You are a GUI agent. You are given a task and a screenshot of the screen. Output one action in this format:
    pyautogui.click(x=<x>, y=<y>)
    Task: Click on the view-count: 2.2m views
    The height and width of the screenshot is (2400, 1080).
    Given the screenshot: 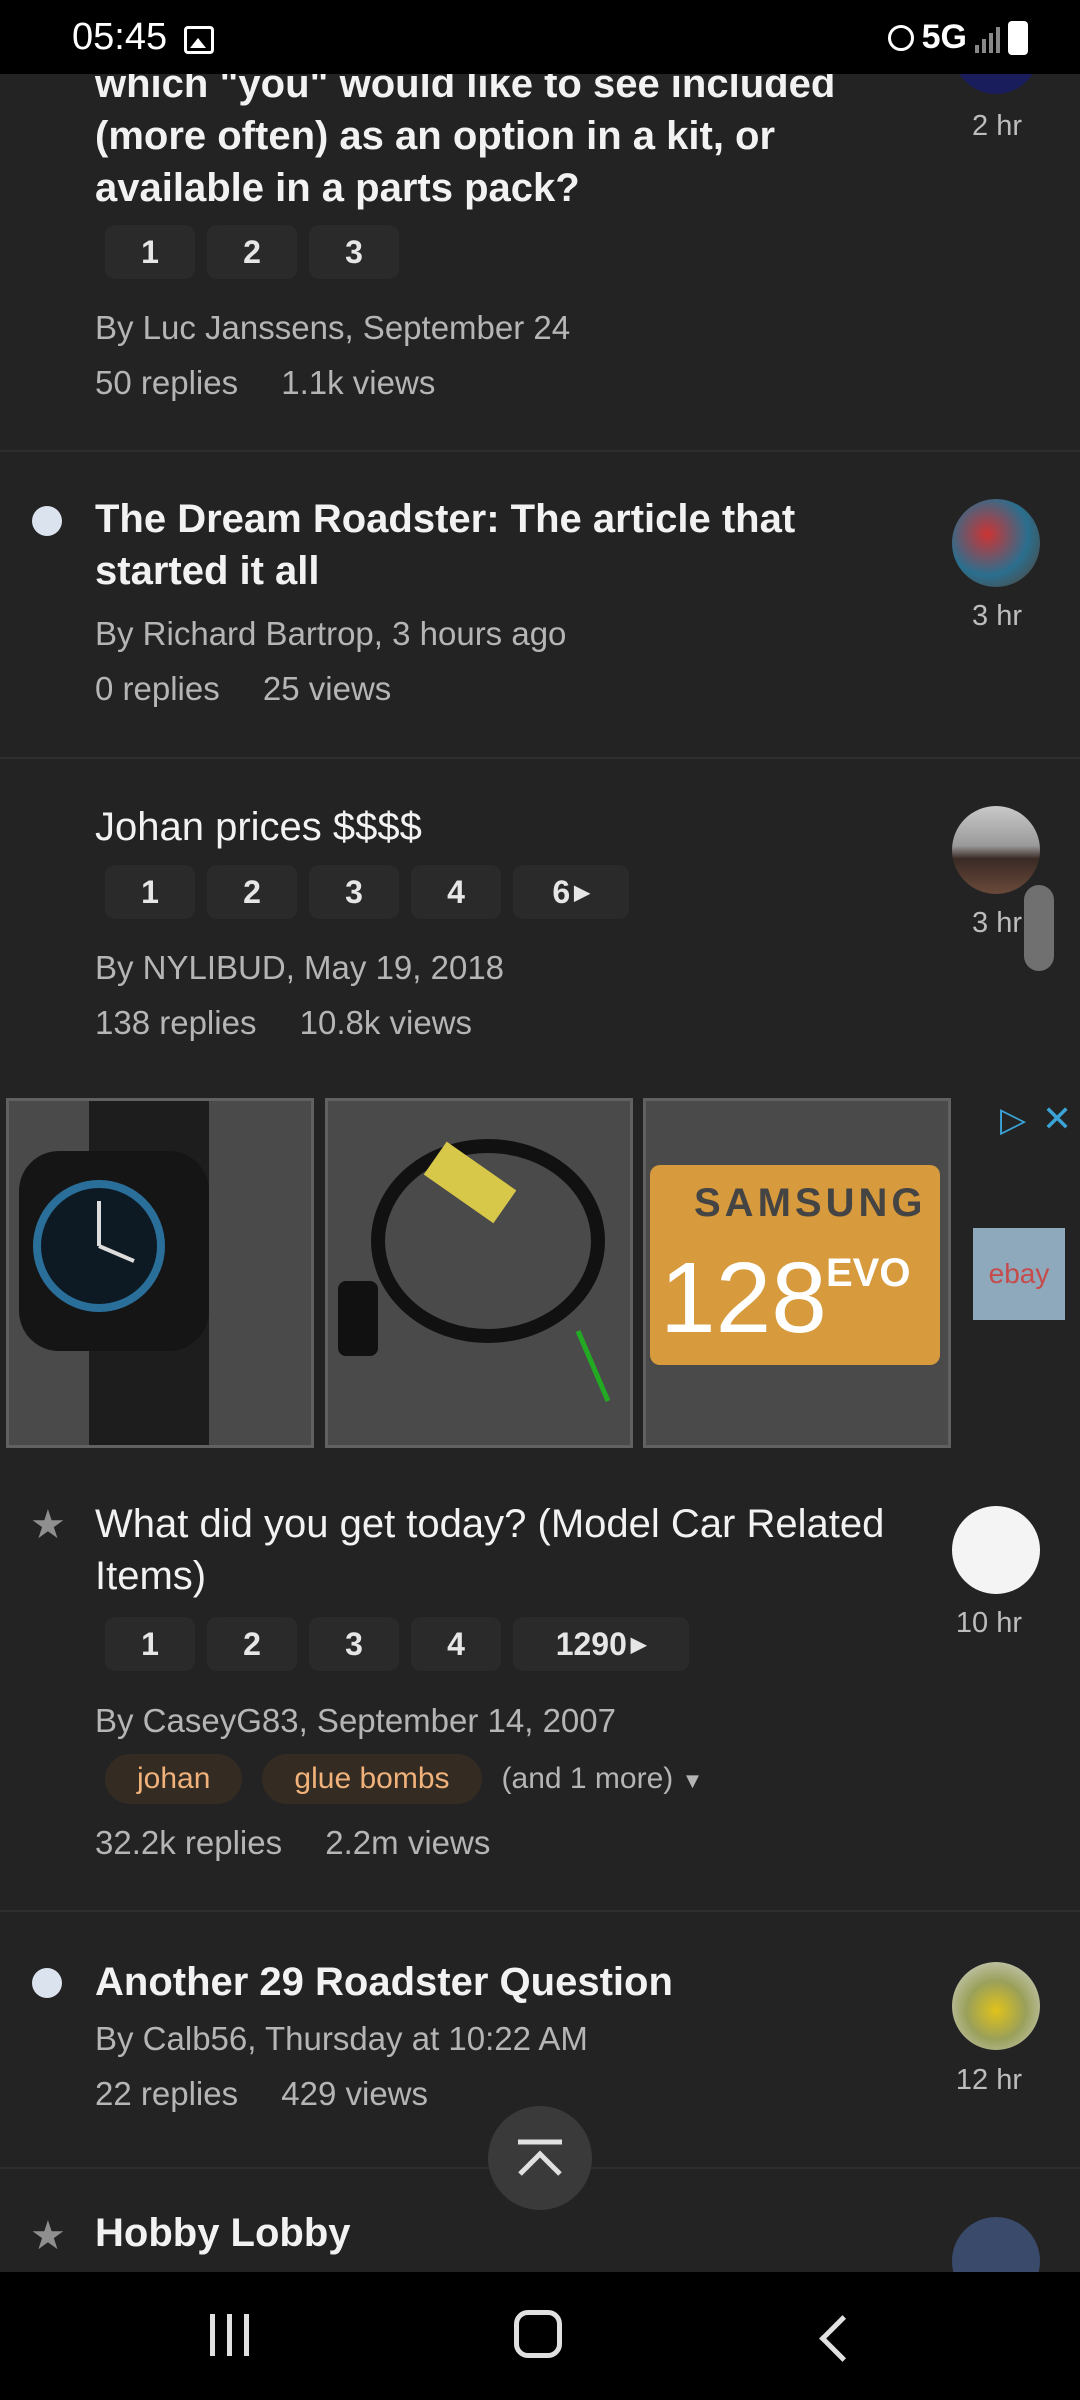 What is the action you would take?
    pyautogui.click(x=408, y=1842)
    